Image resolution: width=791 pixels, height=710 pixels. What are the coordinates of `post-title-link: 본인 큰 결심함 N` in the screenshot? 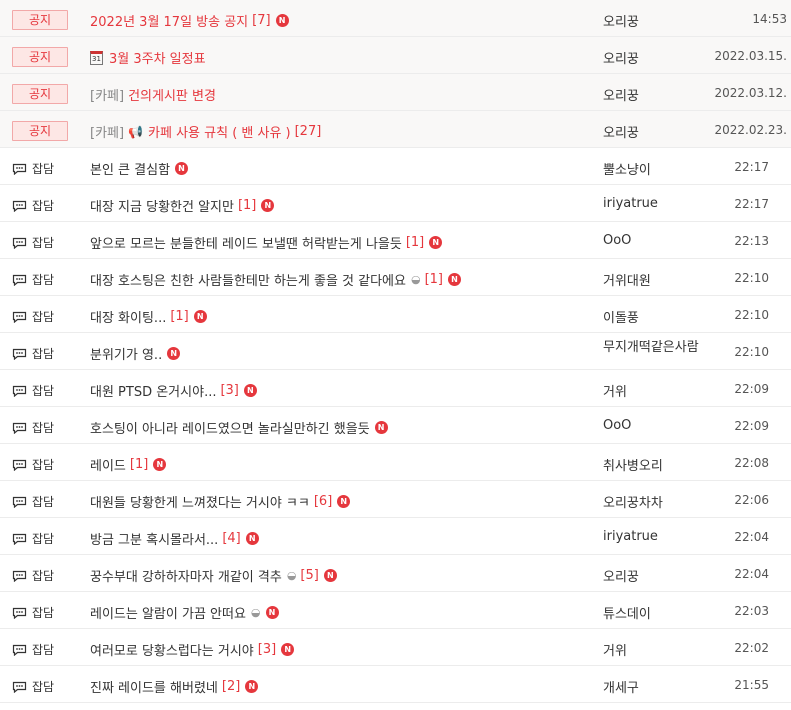 It's located at (139, 168).